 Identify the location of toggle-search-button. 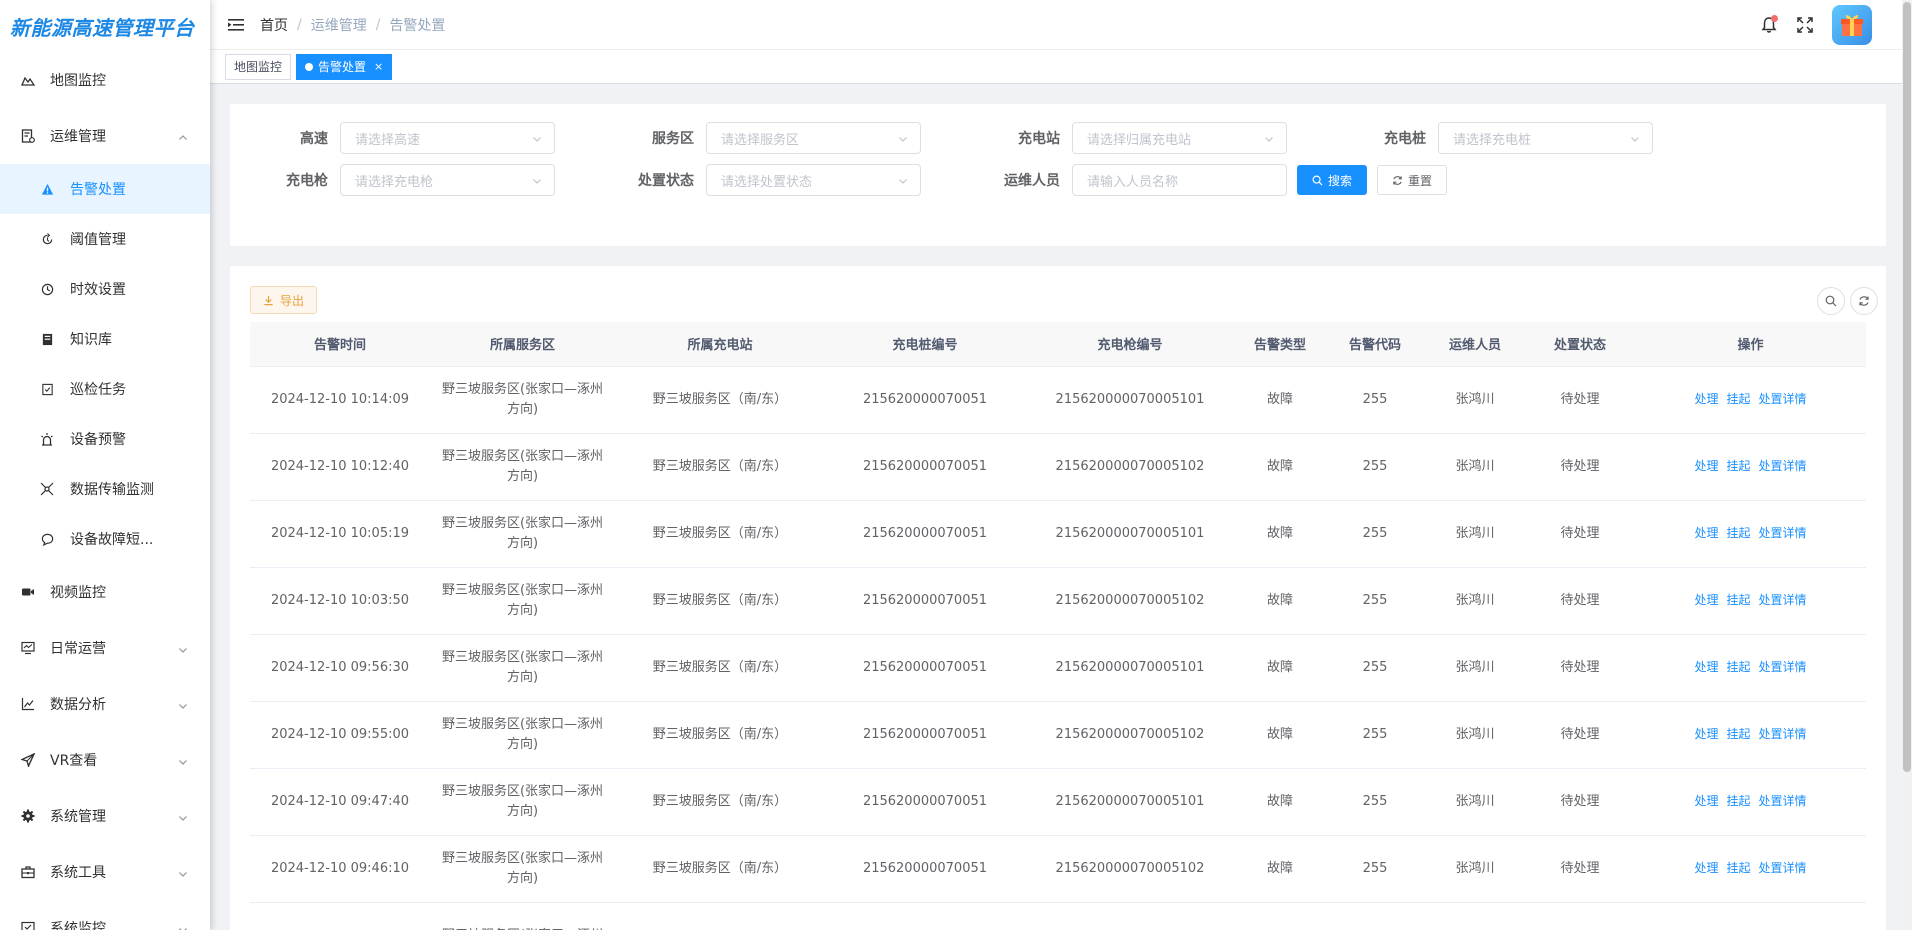
(1831, 301).